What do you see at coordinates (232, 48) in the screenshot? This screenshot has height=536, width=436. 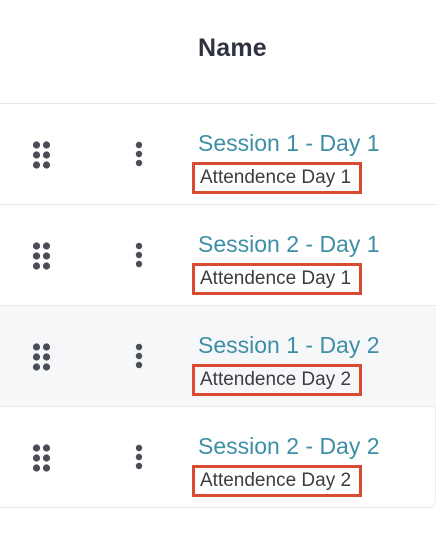 I see `name-column-header: Name` at bounding box center [232, 48].